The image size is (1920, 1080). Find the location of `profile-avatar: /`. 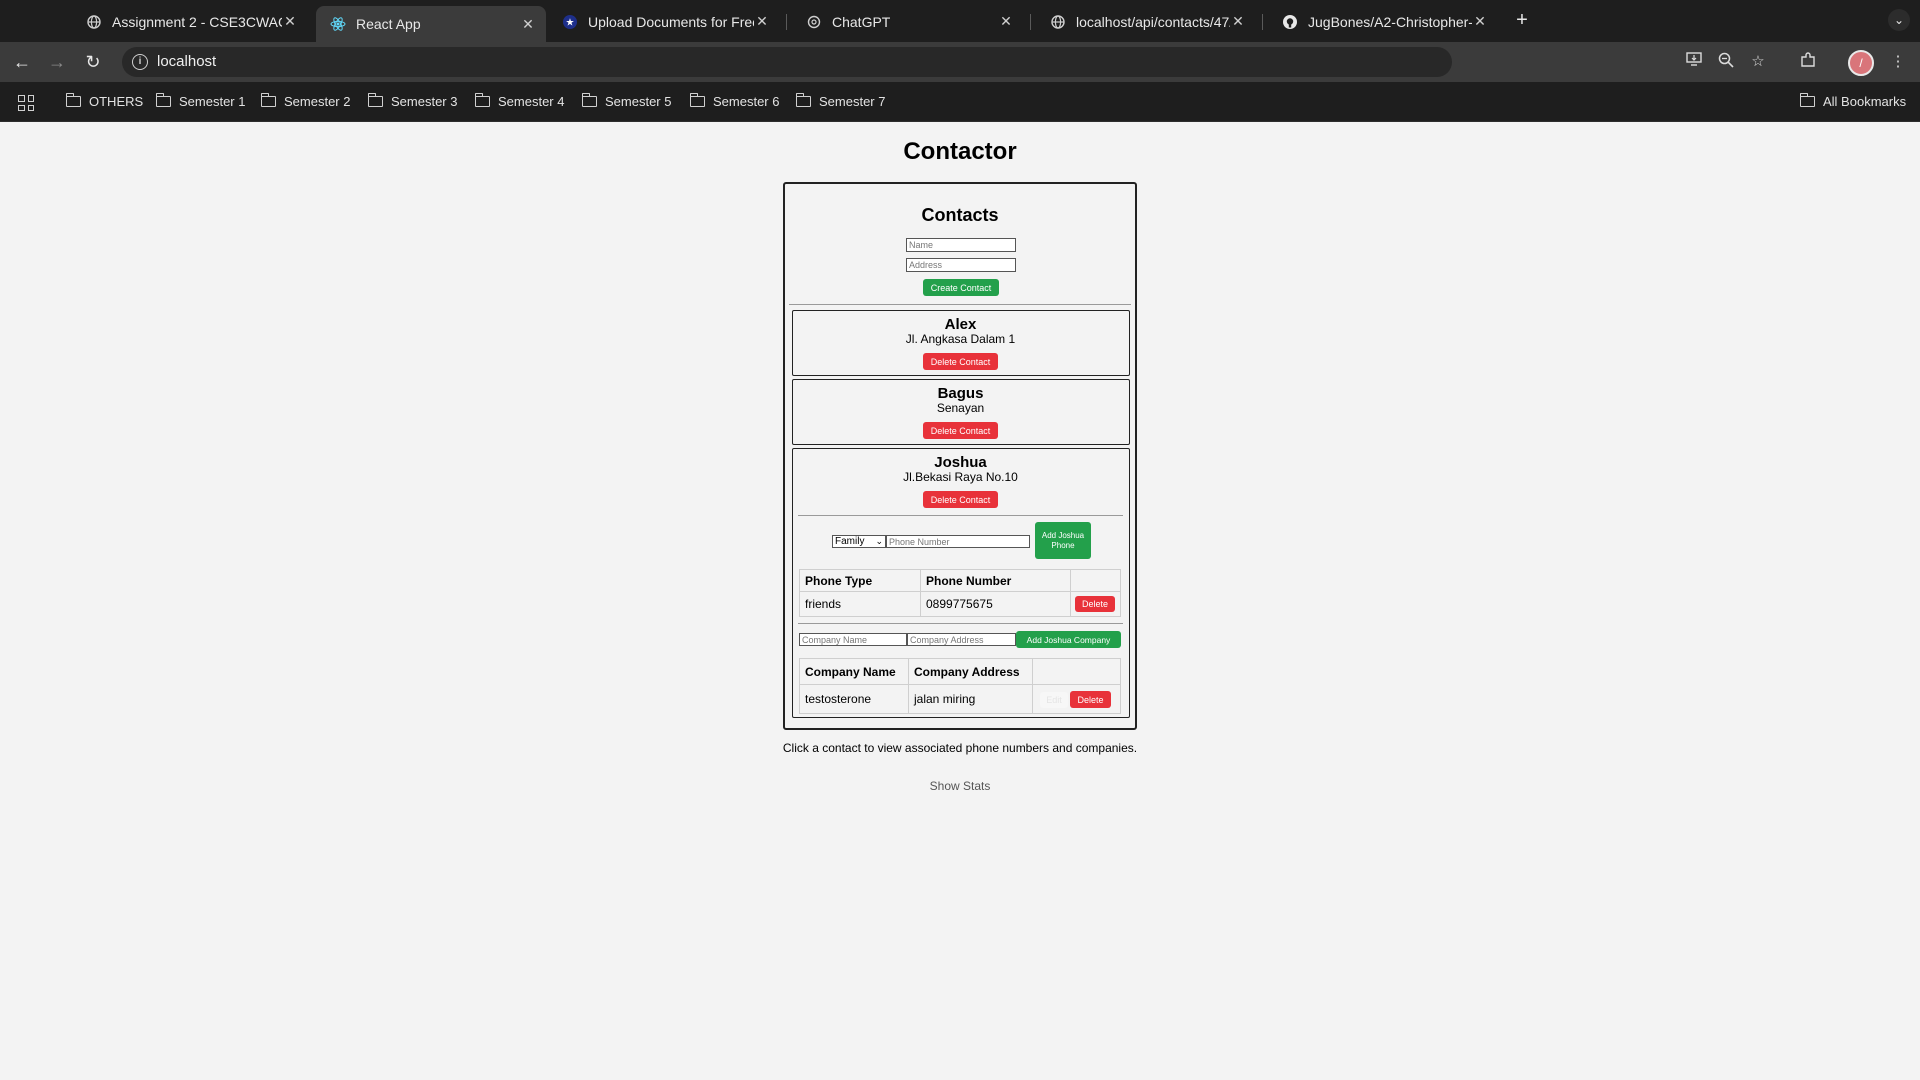

profile-avatar: / is located at coordinates (1861, 63).